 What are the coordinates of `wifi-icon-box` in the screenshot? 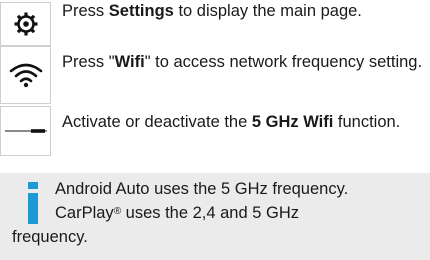 It's located at (25, 75).